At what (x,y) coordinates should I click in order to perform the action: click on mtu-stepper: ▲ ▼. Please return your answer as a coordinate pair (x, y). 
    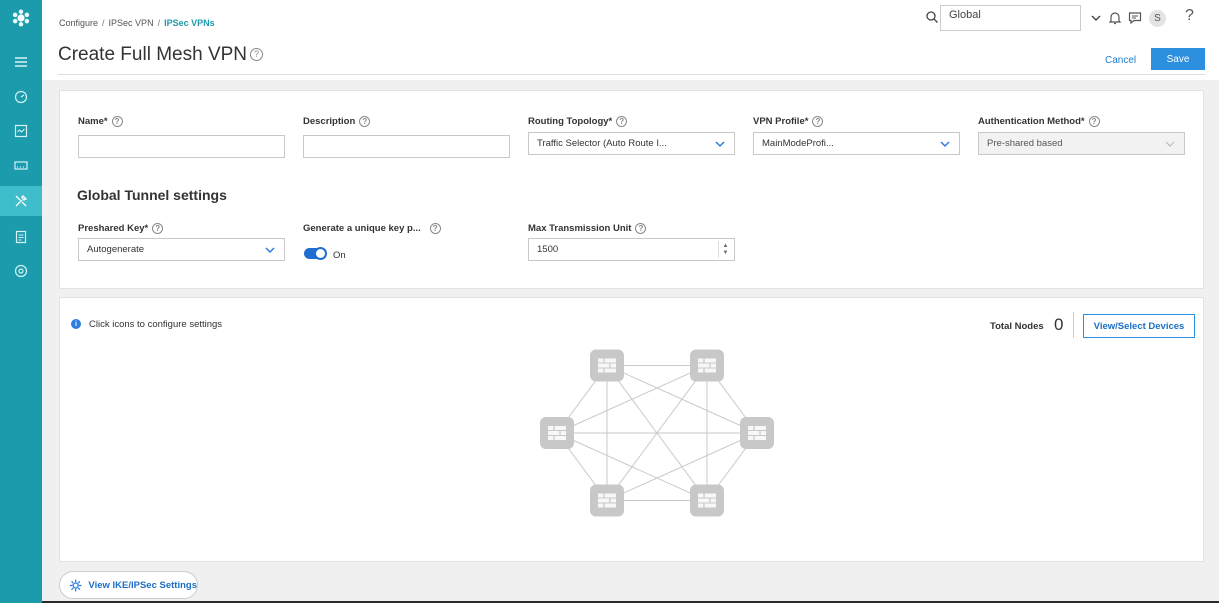
    Looking at the image, I should click on (725, 249).